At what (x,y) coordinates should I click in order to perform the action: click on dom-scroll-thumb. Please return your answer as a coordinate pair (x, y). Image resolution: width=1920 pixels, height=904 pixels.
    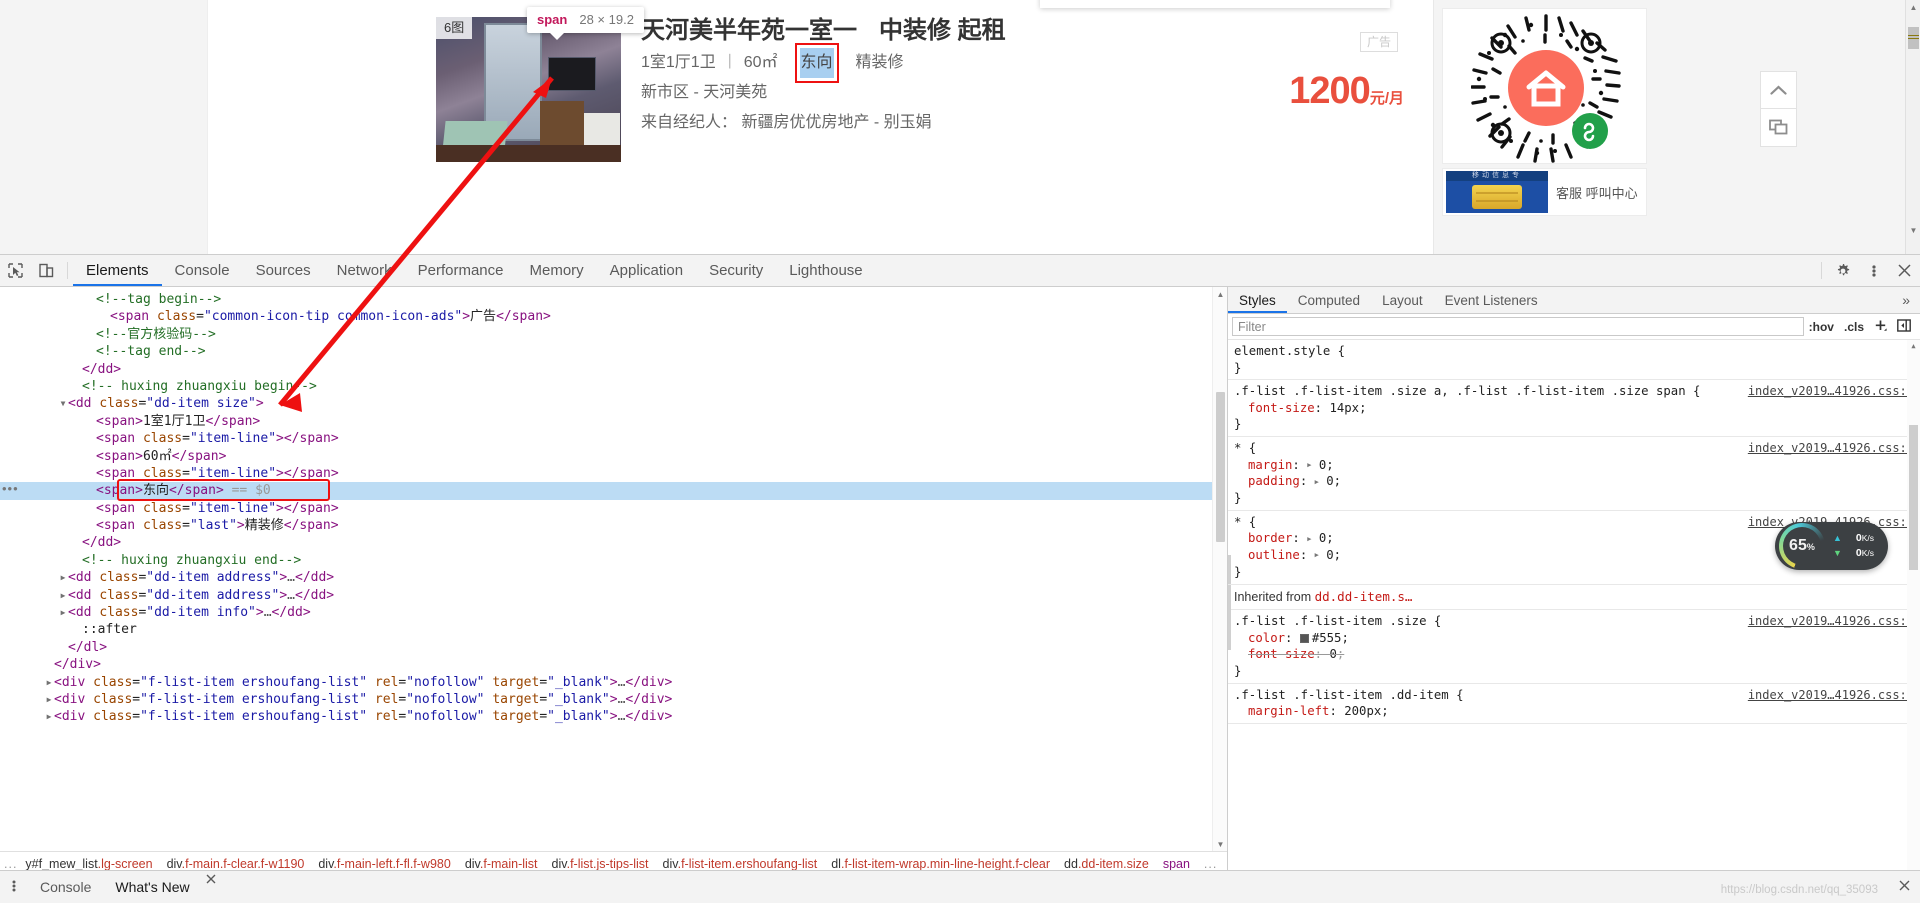
    Looking at the image, I should click on (1220, 467).